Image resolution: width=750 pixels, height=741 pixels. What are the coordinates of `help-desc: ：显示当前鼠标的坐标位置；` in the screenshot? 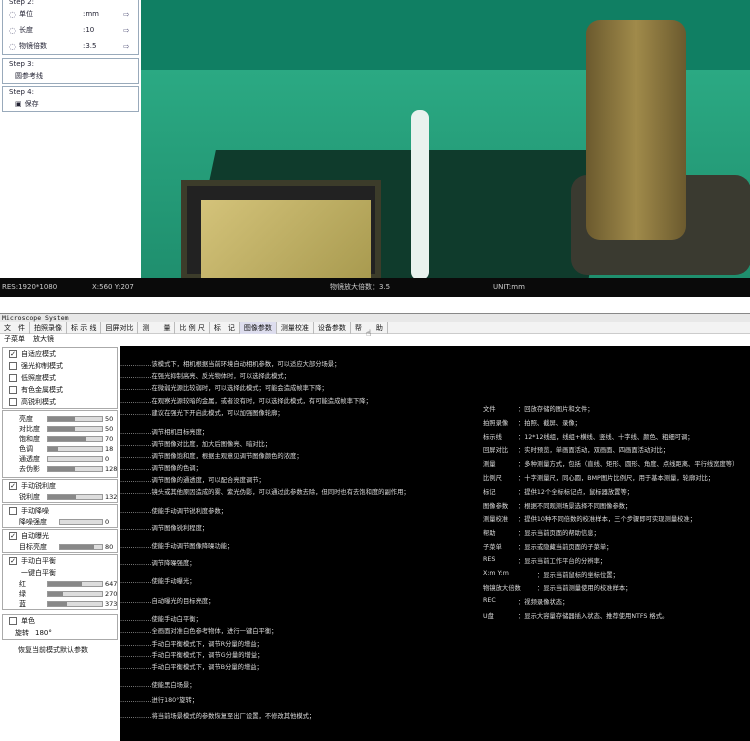 It's located at (578, 575).